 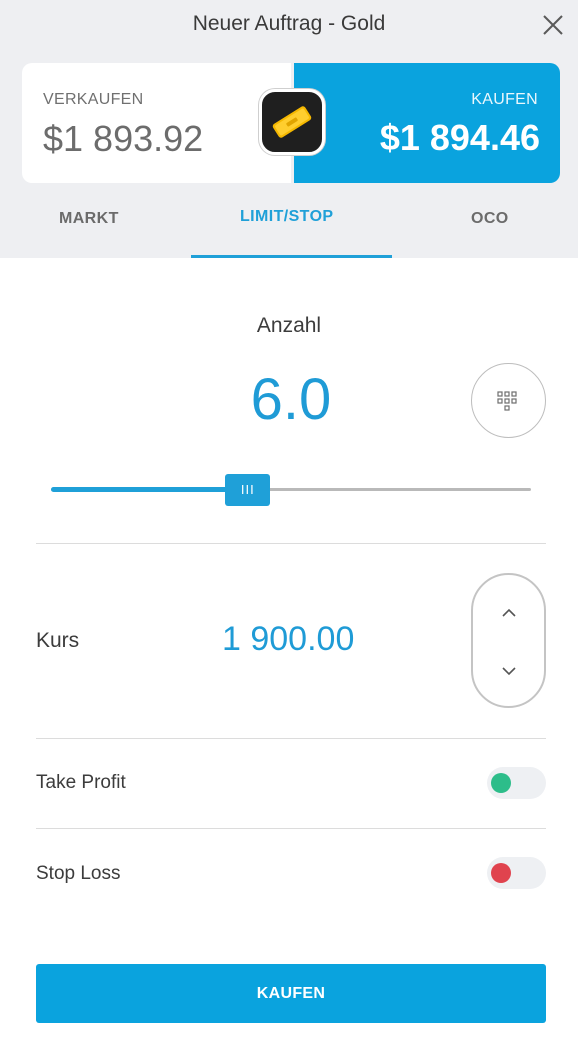 I want to click on keypad-button, so click(x=508, y=400).